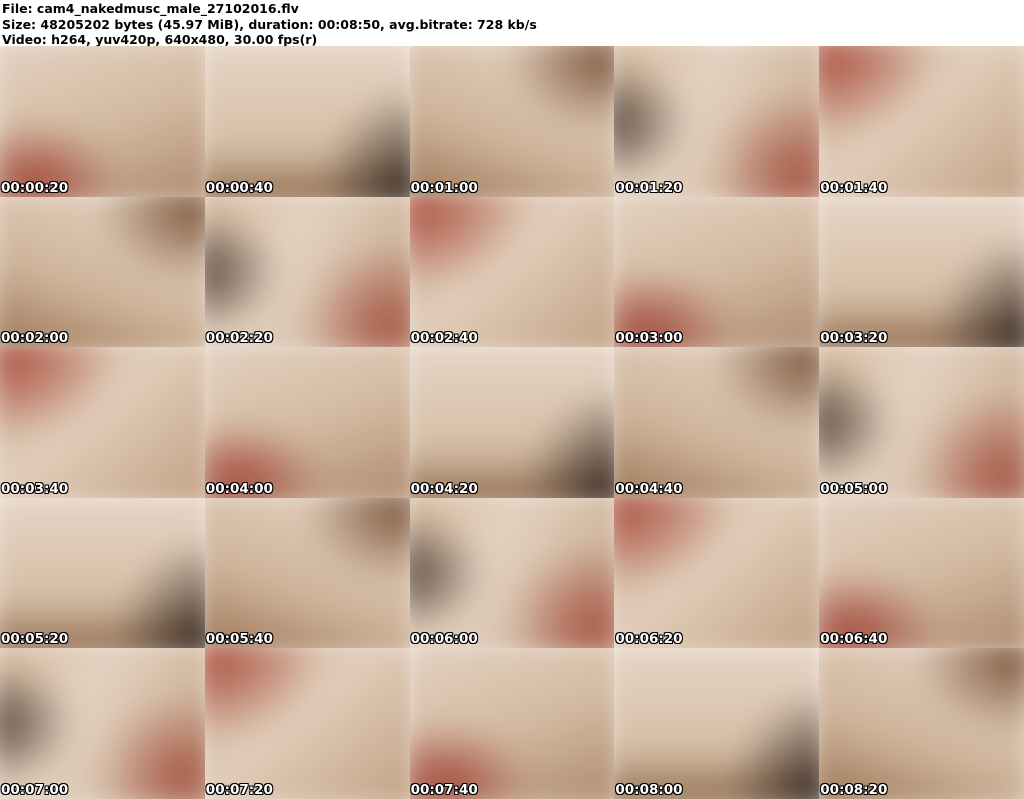 The height and width of the screenshot is (799, 1024). I want to click on timestamp-overlay: 00:07:20, so click(239, 790).